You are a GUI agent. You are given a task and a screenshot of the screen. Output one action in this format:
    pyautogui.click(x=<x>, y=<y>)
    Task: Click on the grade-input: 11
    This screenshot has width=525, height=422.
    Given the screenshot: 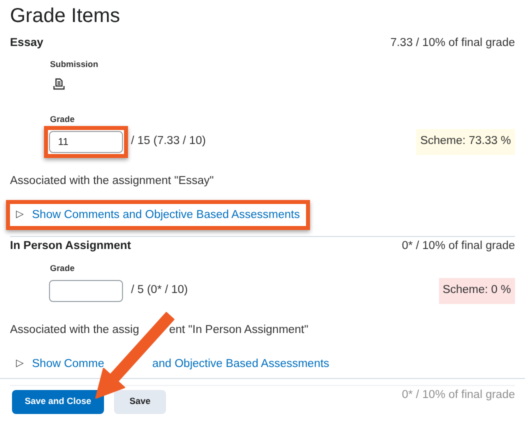 What is the action you would take?
    pyautogui.click(x=86, y=142)
    